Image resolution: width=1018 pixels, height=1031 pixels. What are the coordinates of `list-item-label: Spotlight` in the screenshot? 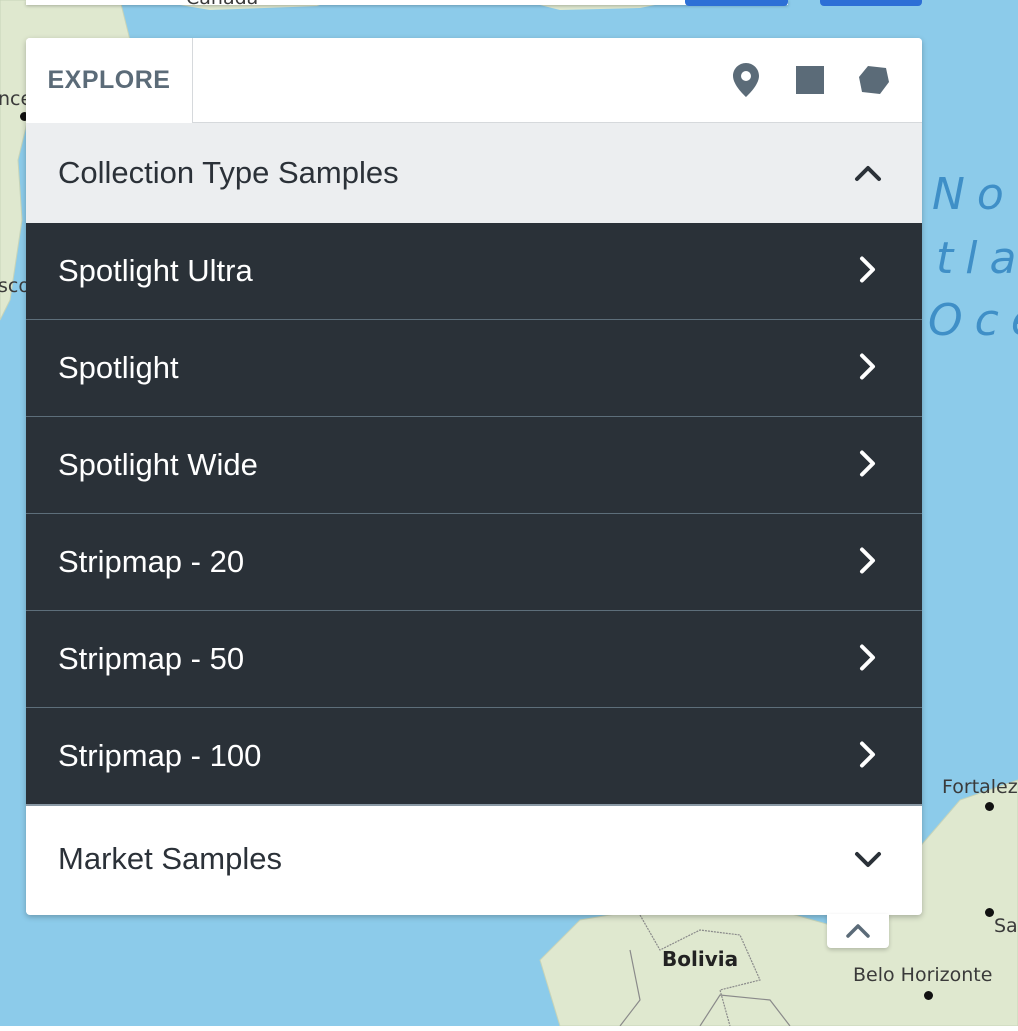 It's located at (118, 367).